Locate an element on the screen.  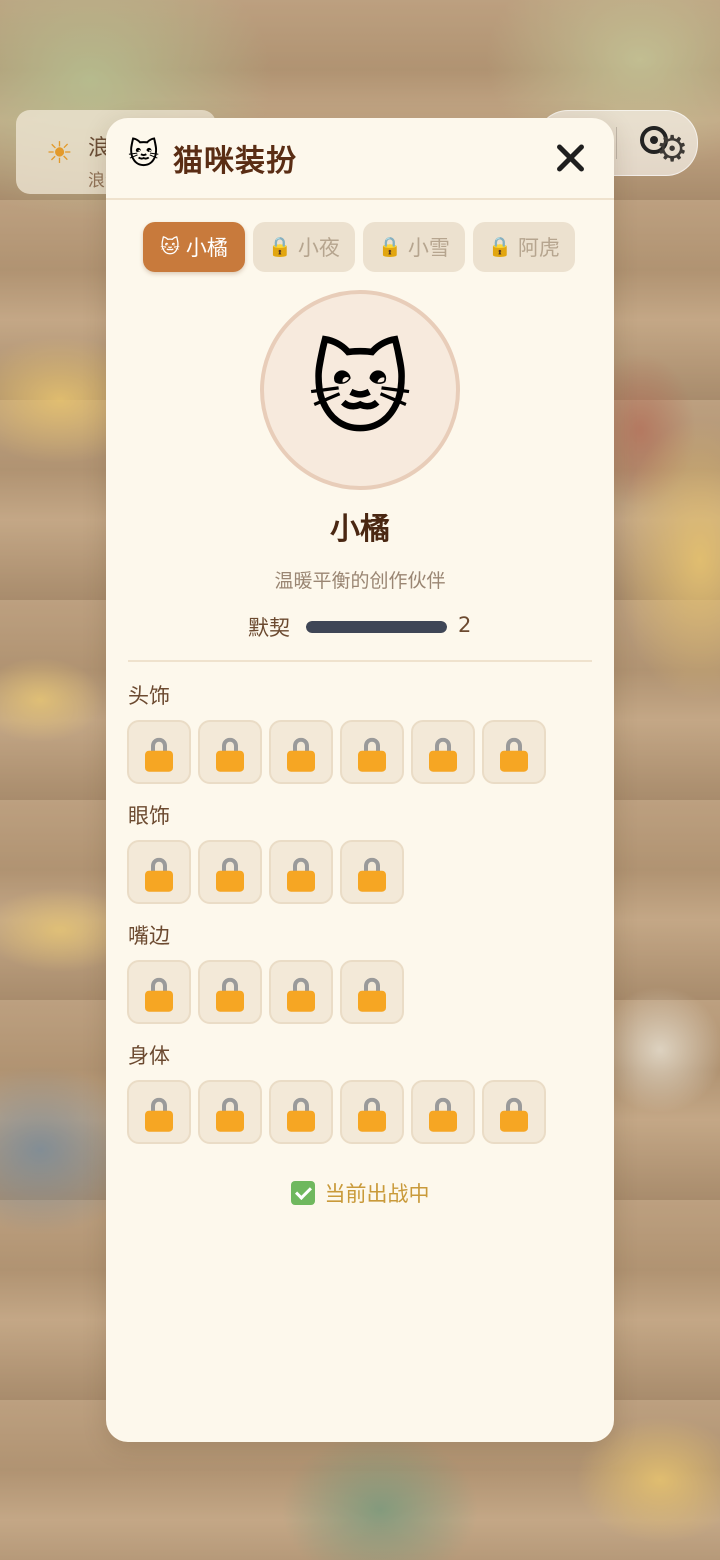
tab-ahu: 🔒 阿虎 is located at coordinates (524, 247).